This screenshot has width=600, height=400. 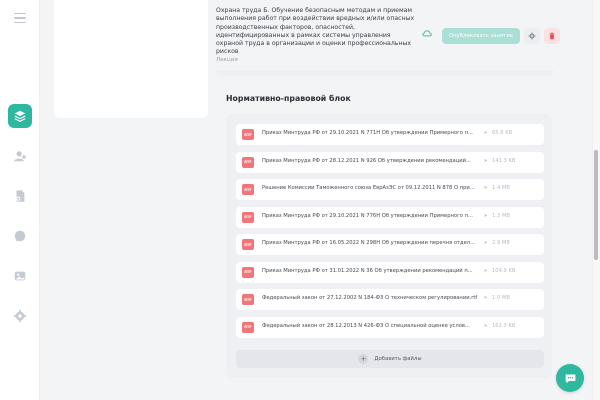 I want to click on sidebar-item-media, so click(x=20, y=276).